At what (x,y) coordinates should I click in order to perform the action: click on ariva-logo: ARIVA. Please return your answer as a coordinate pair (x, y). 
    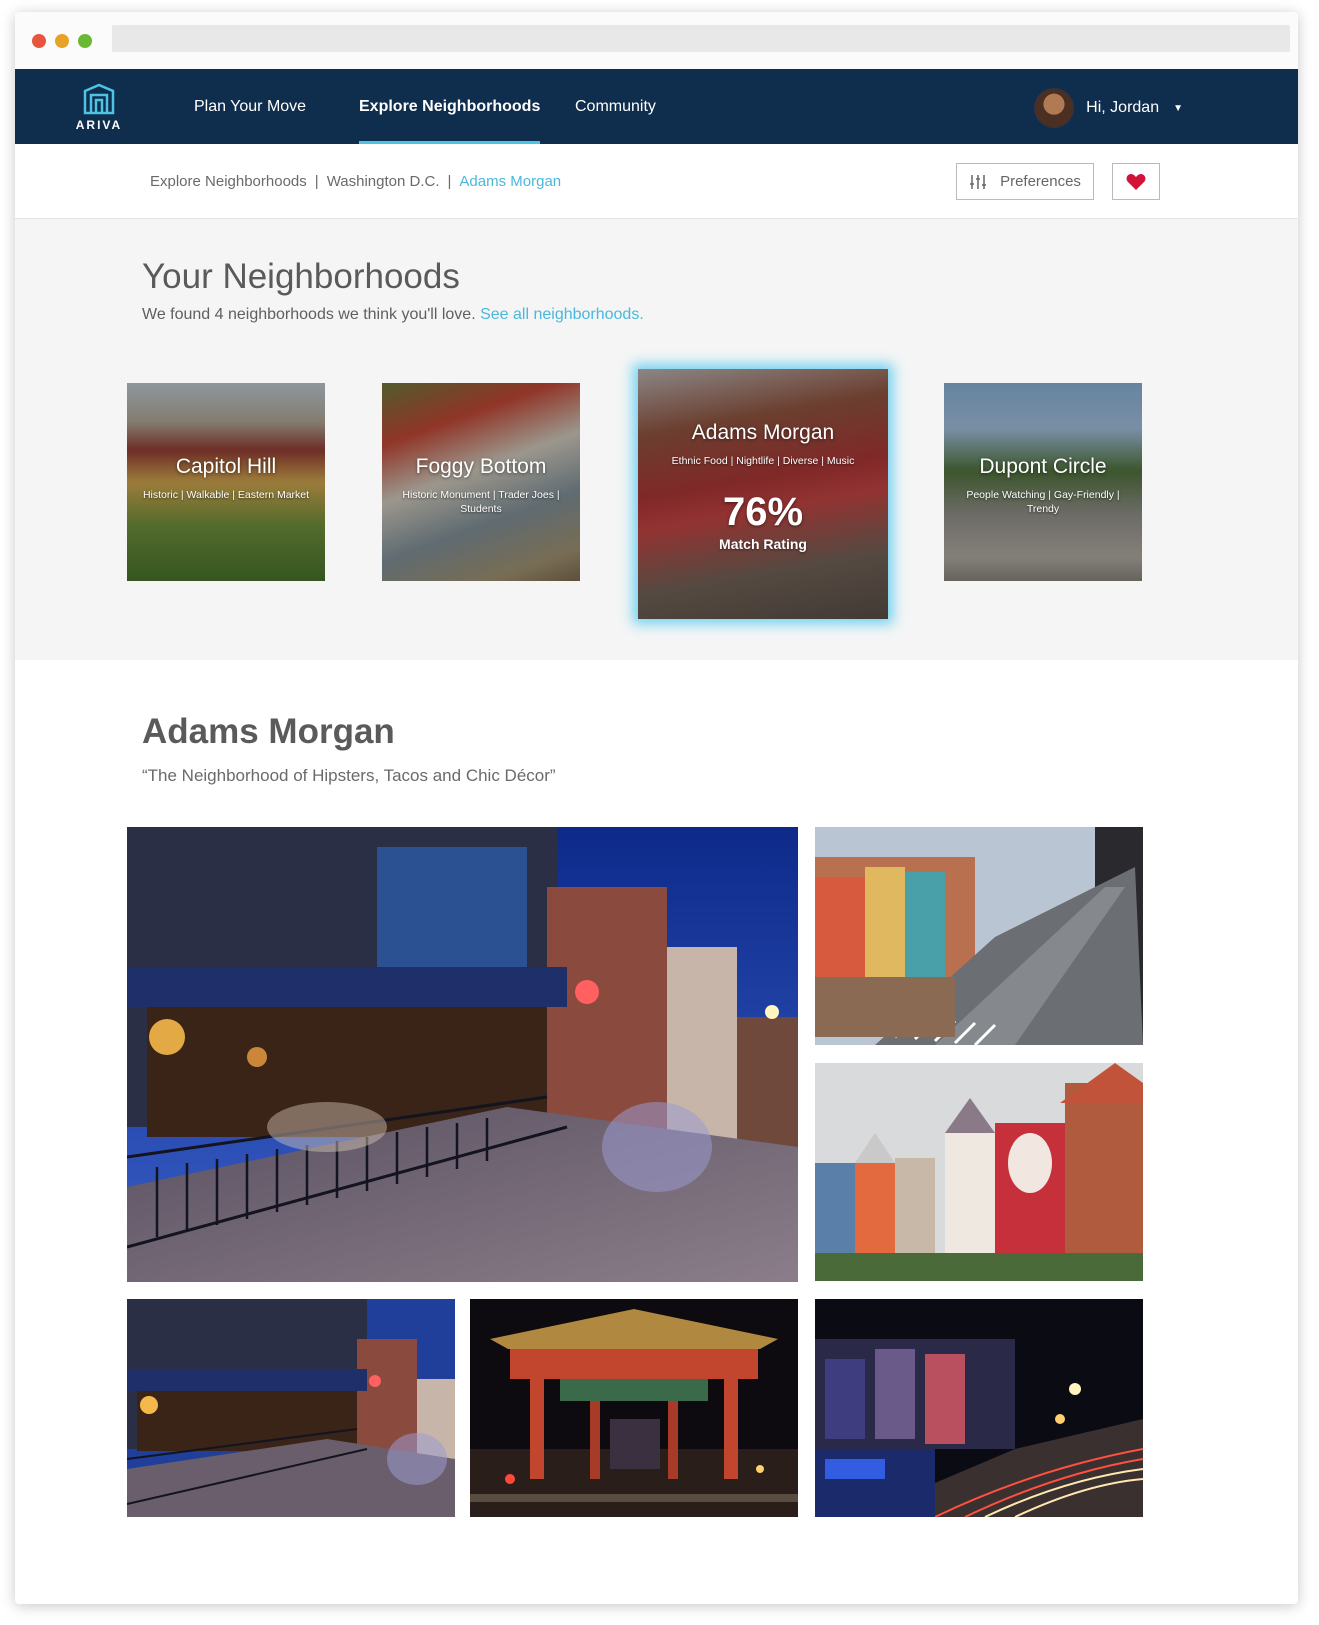
    Looking at the image, I should click on (99, 107).